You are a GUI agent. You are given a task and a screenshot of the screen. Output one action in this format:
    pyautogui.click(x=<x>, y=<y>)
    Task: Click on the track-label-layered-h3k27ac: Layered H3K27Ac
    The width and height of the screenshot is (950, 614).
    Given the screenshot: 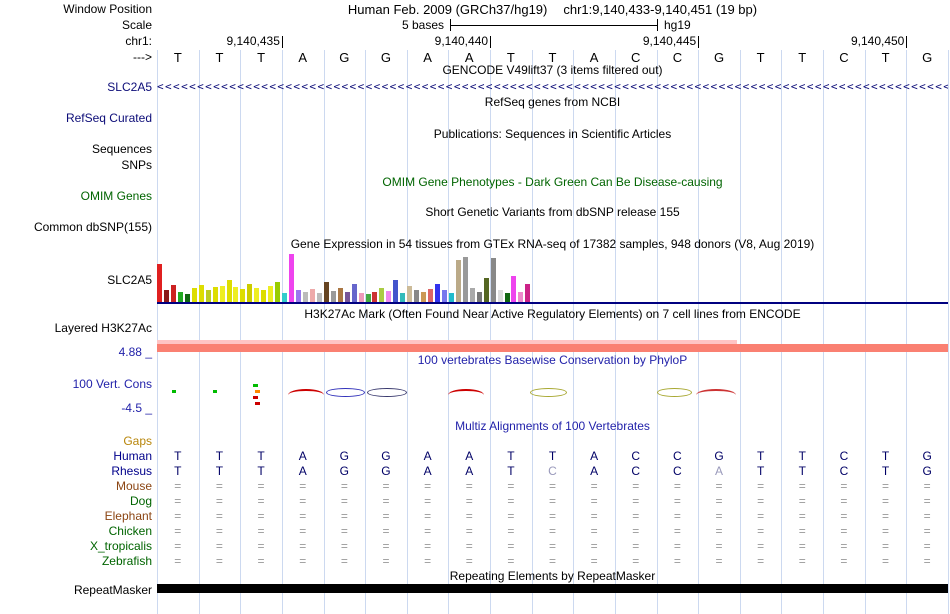 What is the action you would take?
    pyautogui.click(x=76, y=328)
    